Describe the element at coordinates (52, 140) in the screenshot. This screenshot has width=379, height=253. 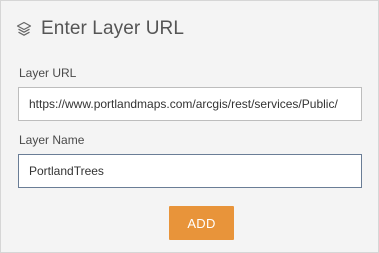
I see `layer-name-label: Layer Name` at that location.